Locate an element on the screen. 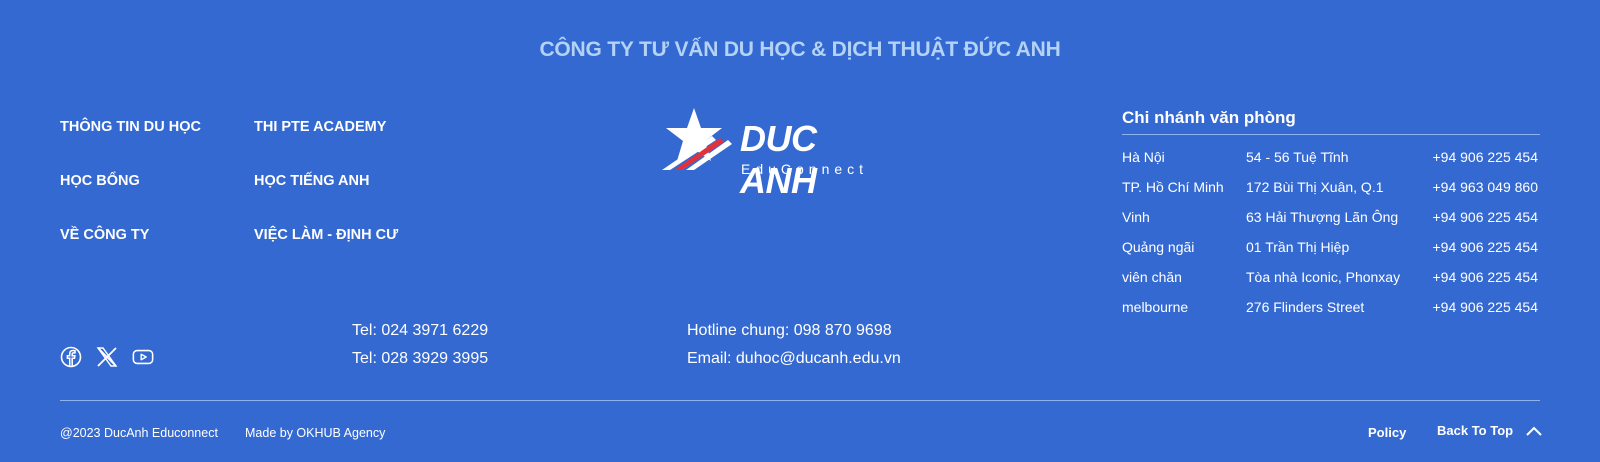 The height and width of the screenshot is (462, 1600). branch-address: 172 Bùi Thị Xuân, Q.1 is located at coordinates (1315, 187).